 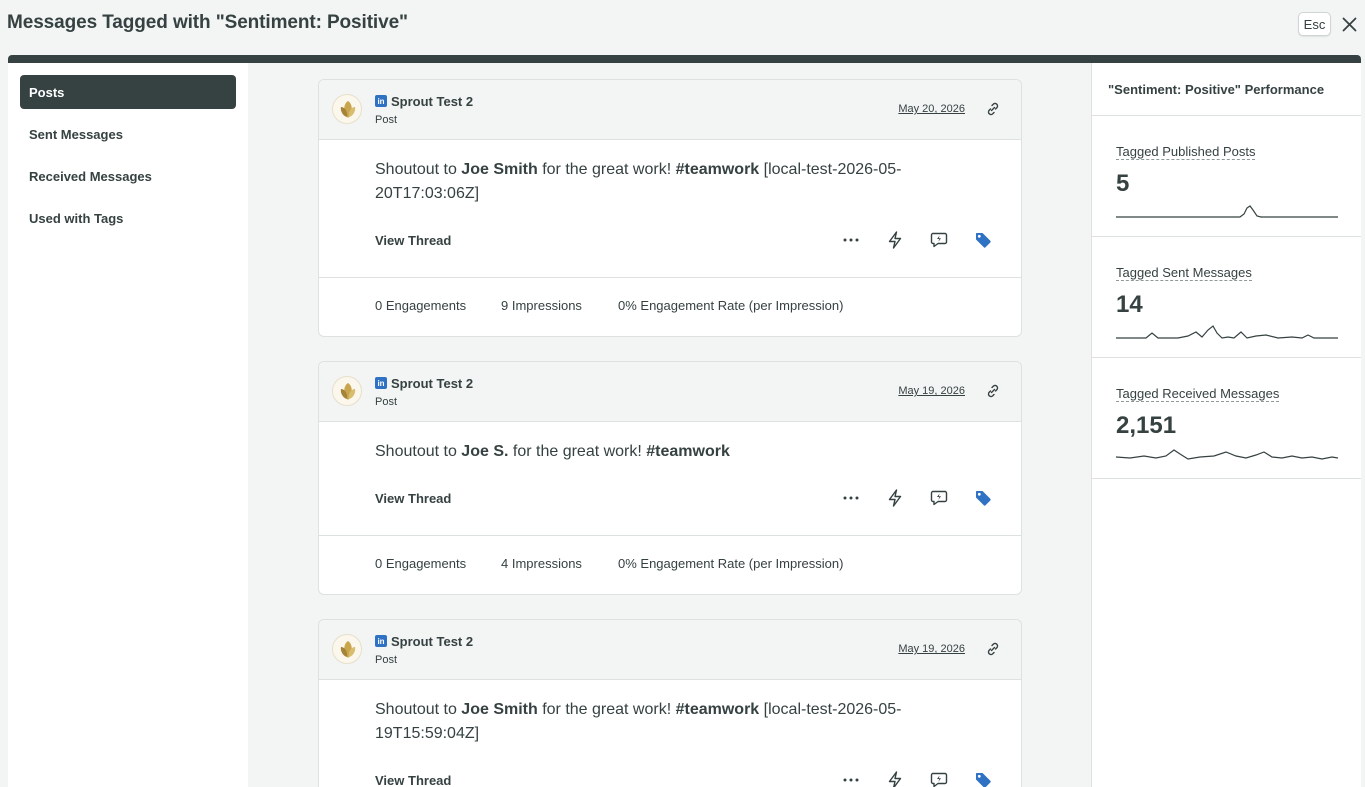 What do you see at coordinates (541, 563) in the screenshot?
I see `impressions-count: 4 Impressions` at bounding box center [541, 563].